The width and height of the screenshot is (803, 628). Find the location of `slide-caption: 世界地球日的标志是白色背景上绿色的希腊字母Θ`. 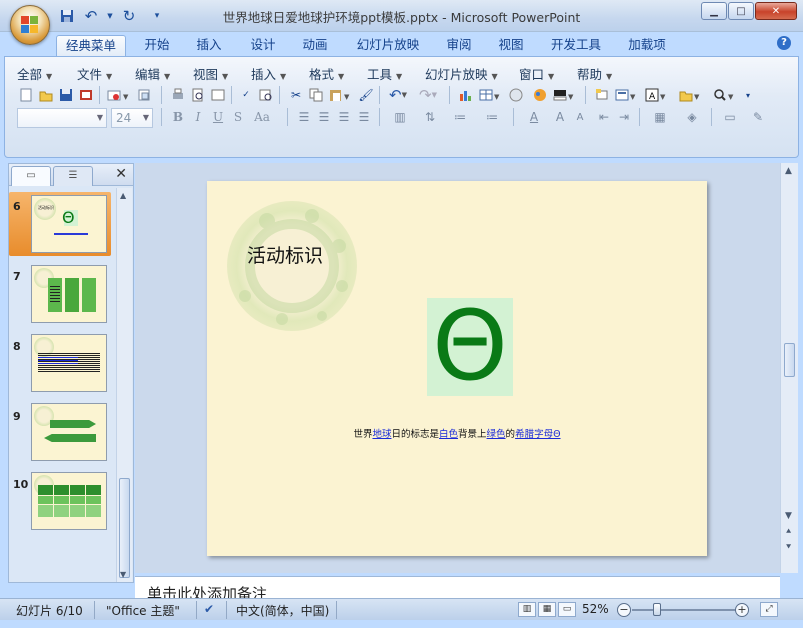

slide-caption: 世界地球日的标志是白色背景上绿色的希腊字母Θ is located at coordinates (457, 433).